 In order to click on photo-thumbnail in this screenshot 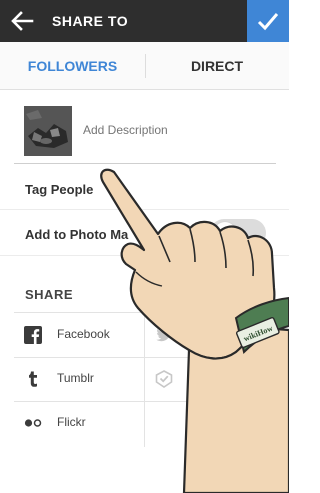, I will do `click(48, 131)`.